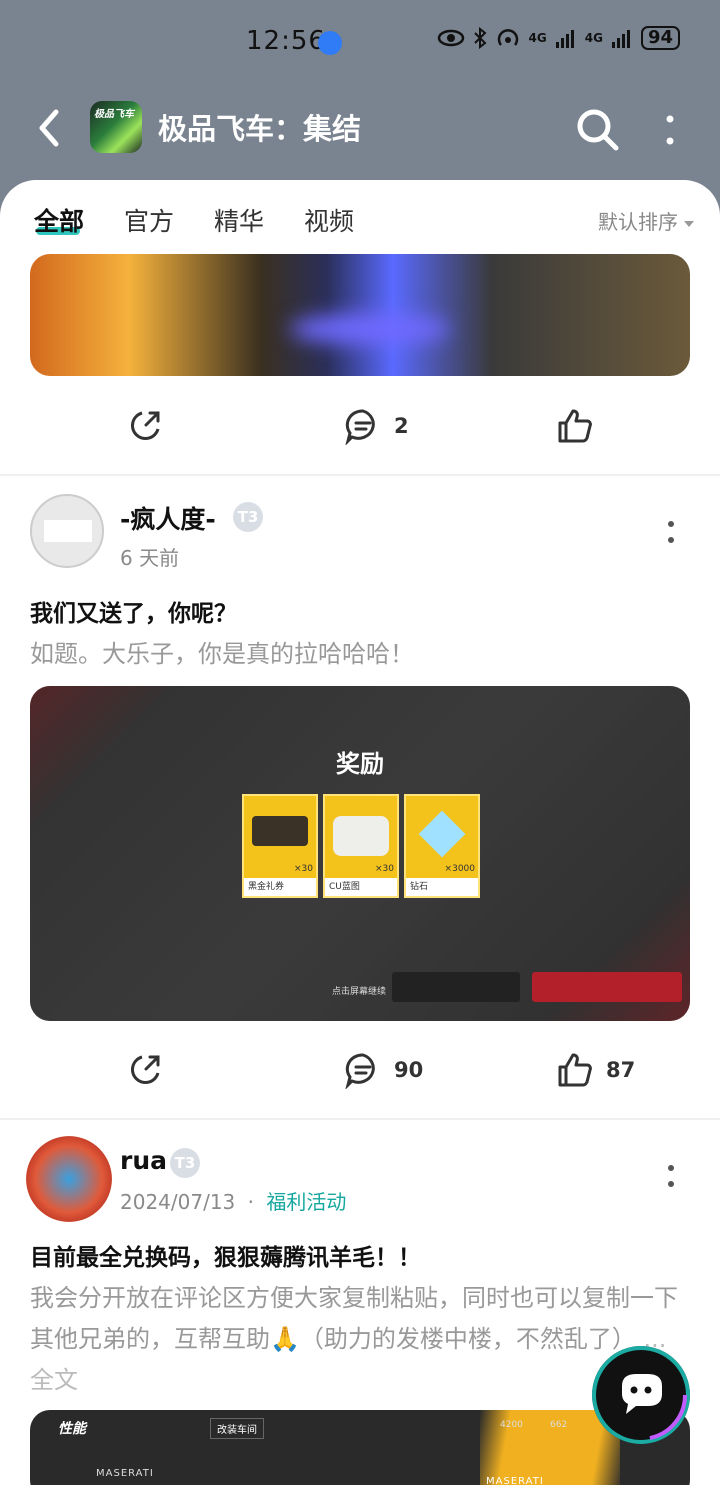 The image size is (720, 1485). Describe the element at coordinates (237, 1428) in the screenshot. I see `image-tab: 改装车间` at that location.